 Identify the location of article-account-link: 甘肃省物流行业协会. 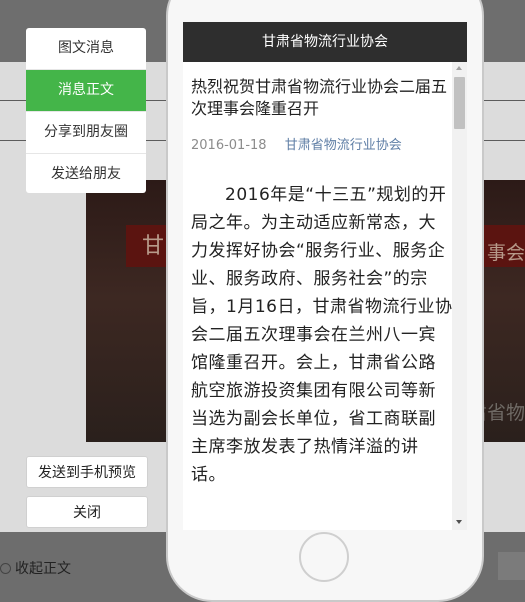
(343, 145).